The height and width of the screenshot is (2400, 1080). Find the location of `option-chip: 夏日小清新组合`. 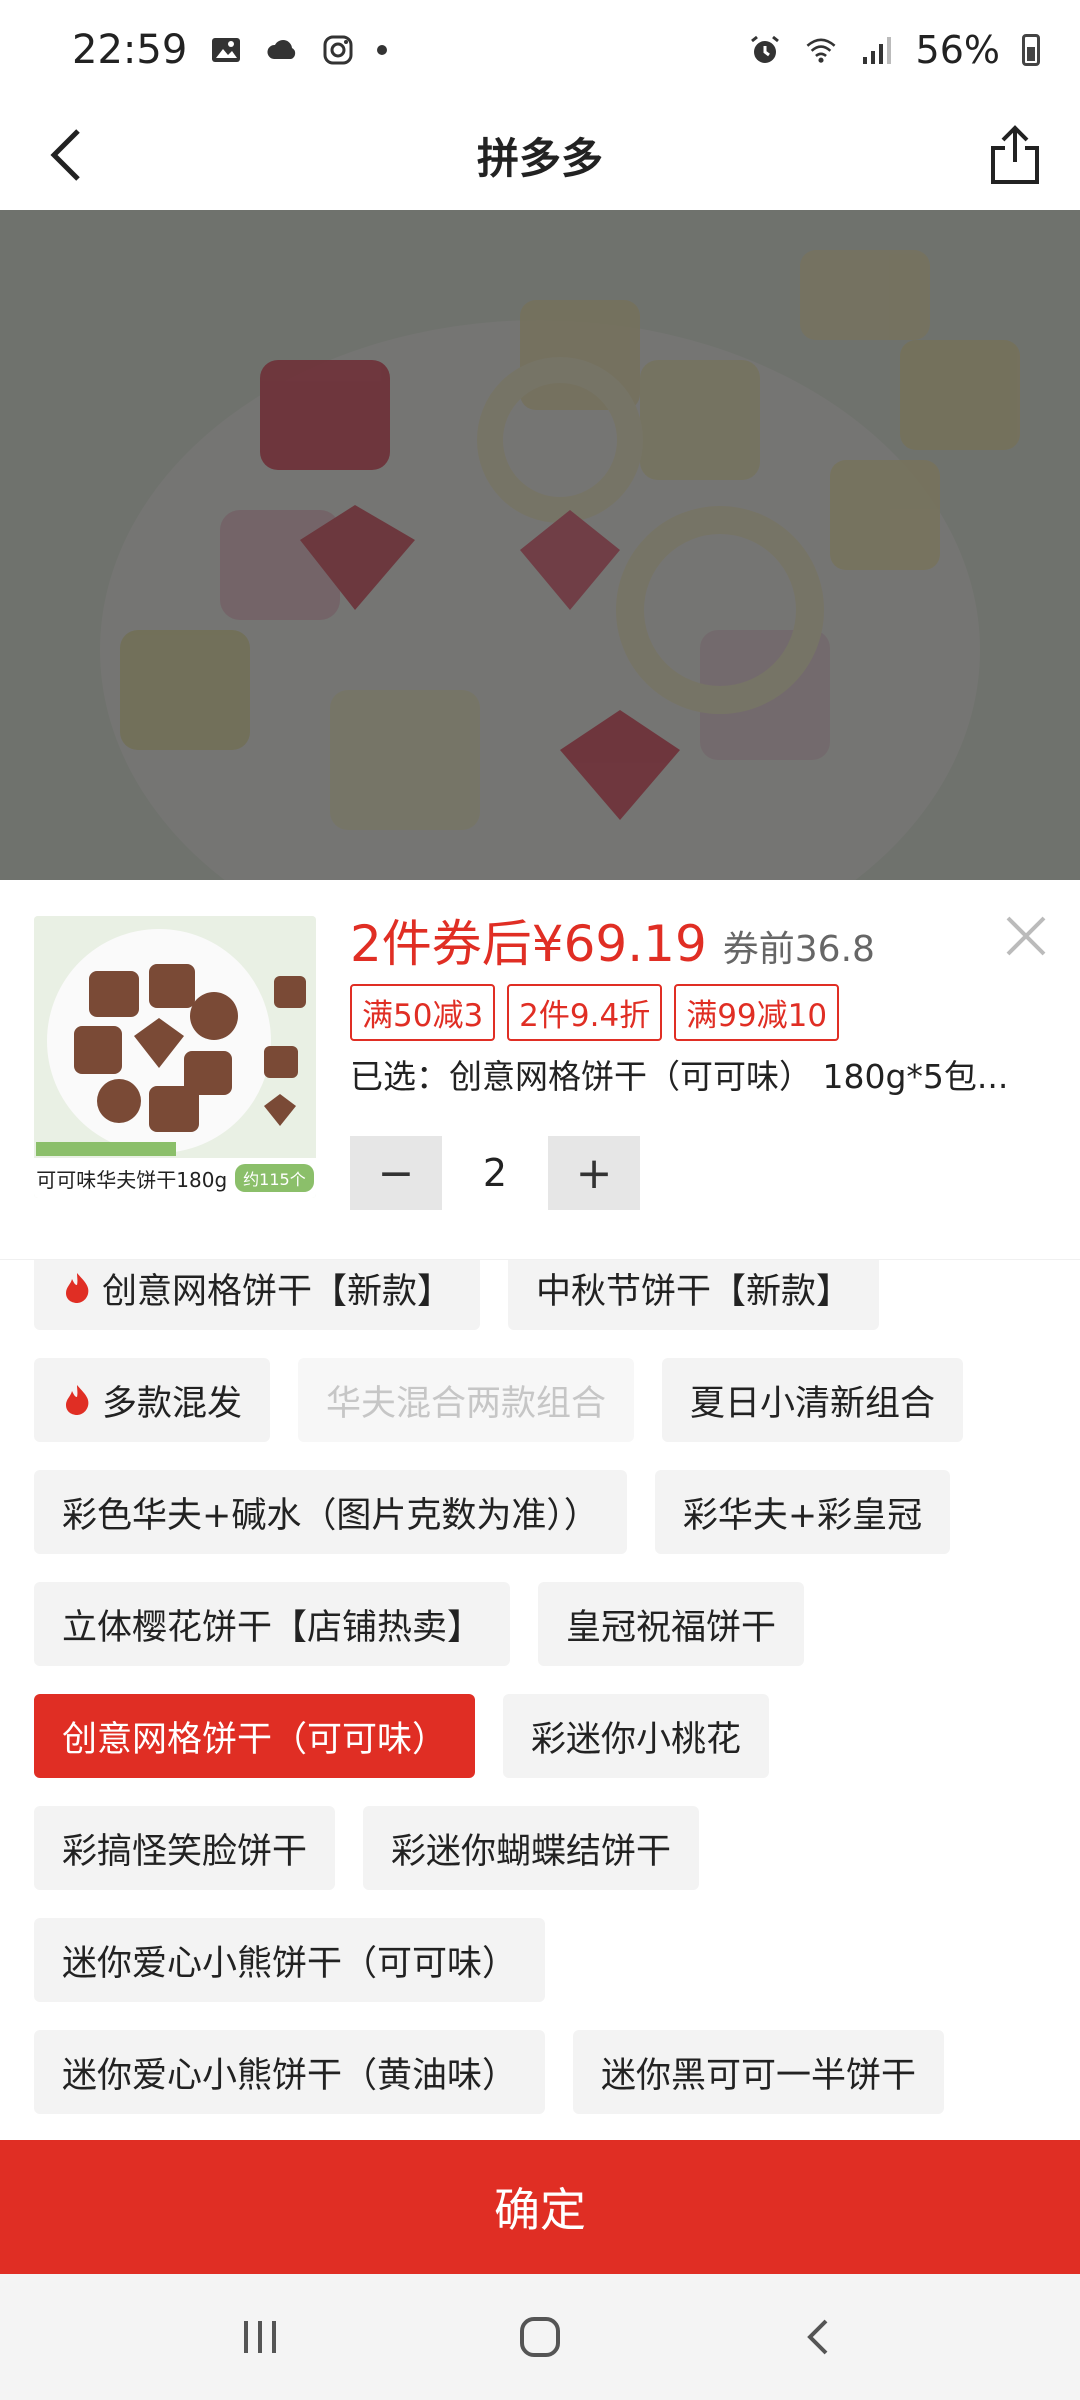

option-chip: 夏日小清新组合 is located at coordinates (813, 1400).